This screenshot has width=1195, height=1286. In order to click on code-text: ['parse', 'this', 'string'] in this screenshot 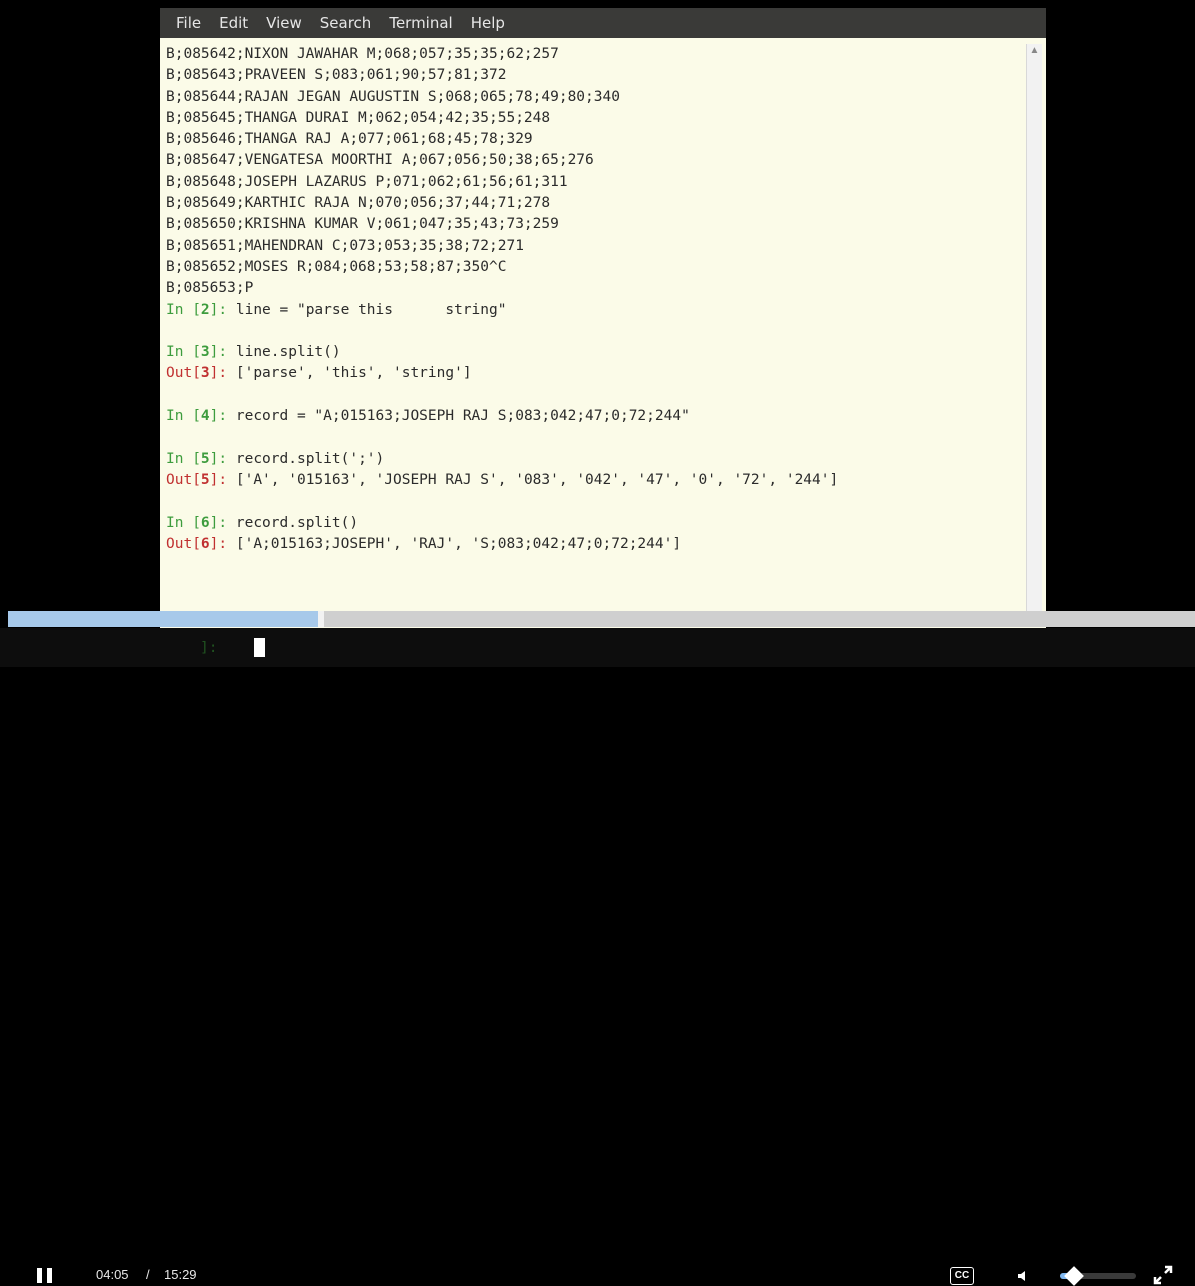, I will do `click(353, 373)`.